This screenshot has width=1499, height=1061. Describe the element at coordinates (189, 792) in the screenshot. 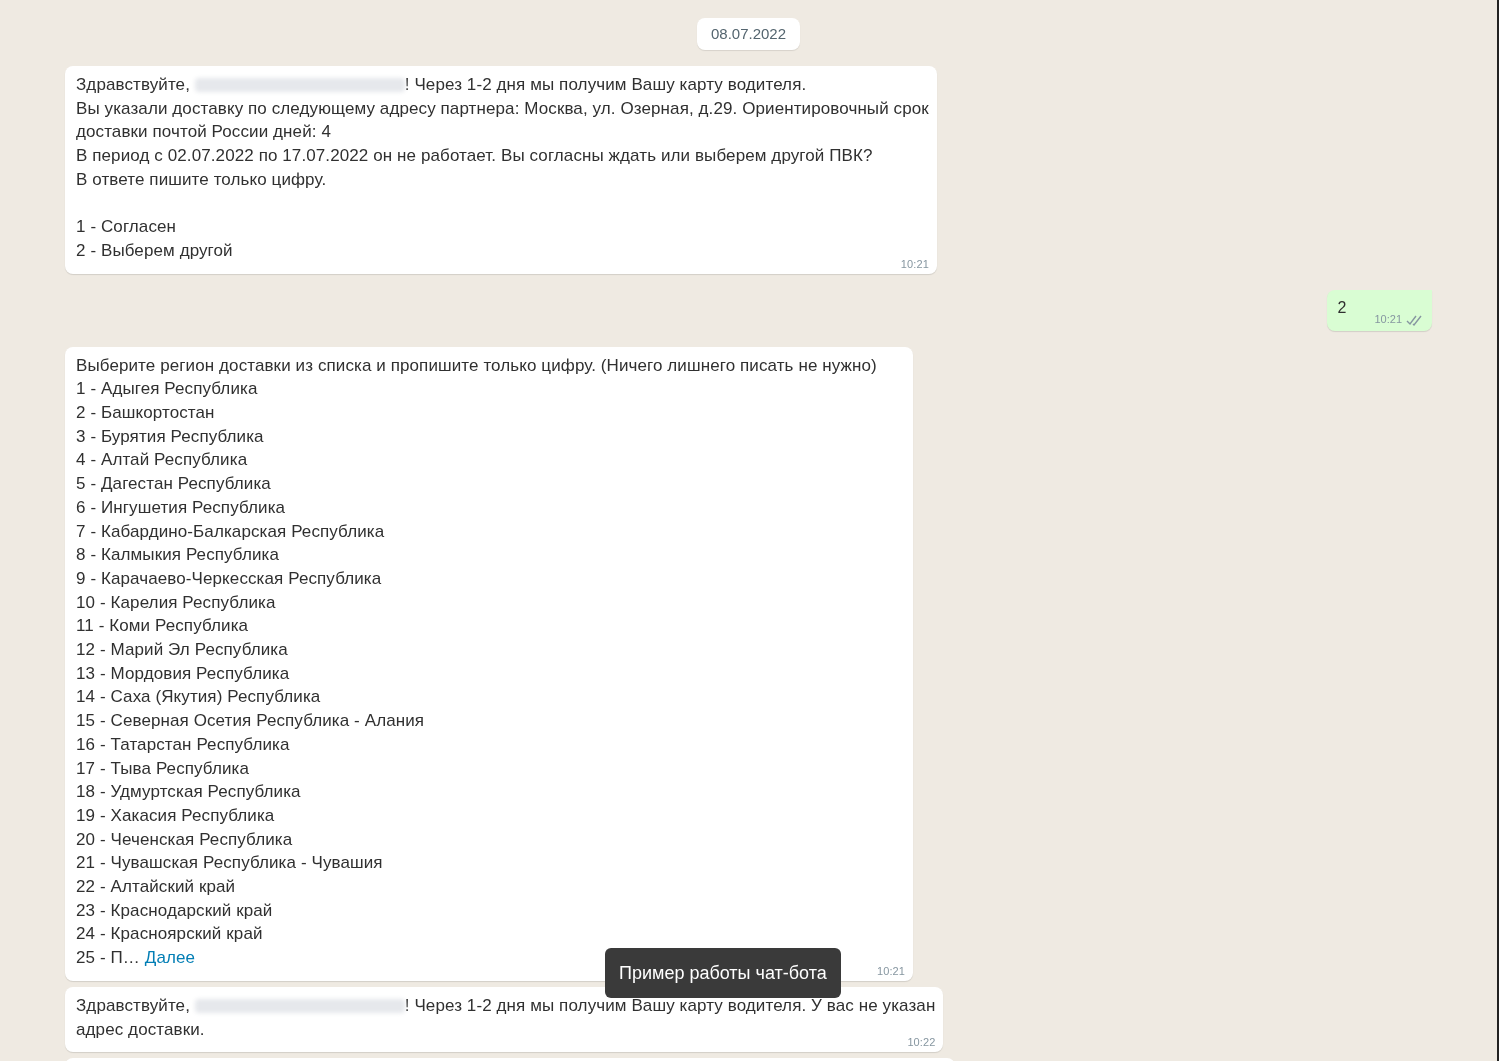

I see `message-text: 18 - Удмуртская Республика` at that location.